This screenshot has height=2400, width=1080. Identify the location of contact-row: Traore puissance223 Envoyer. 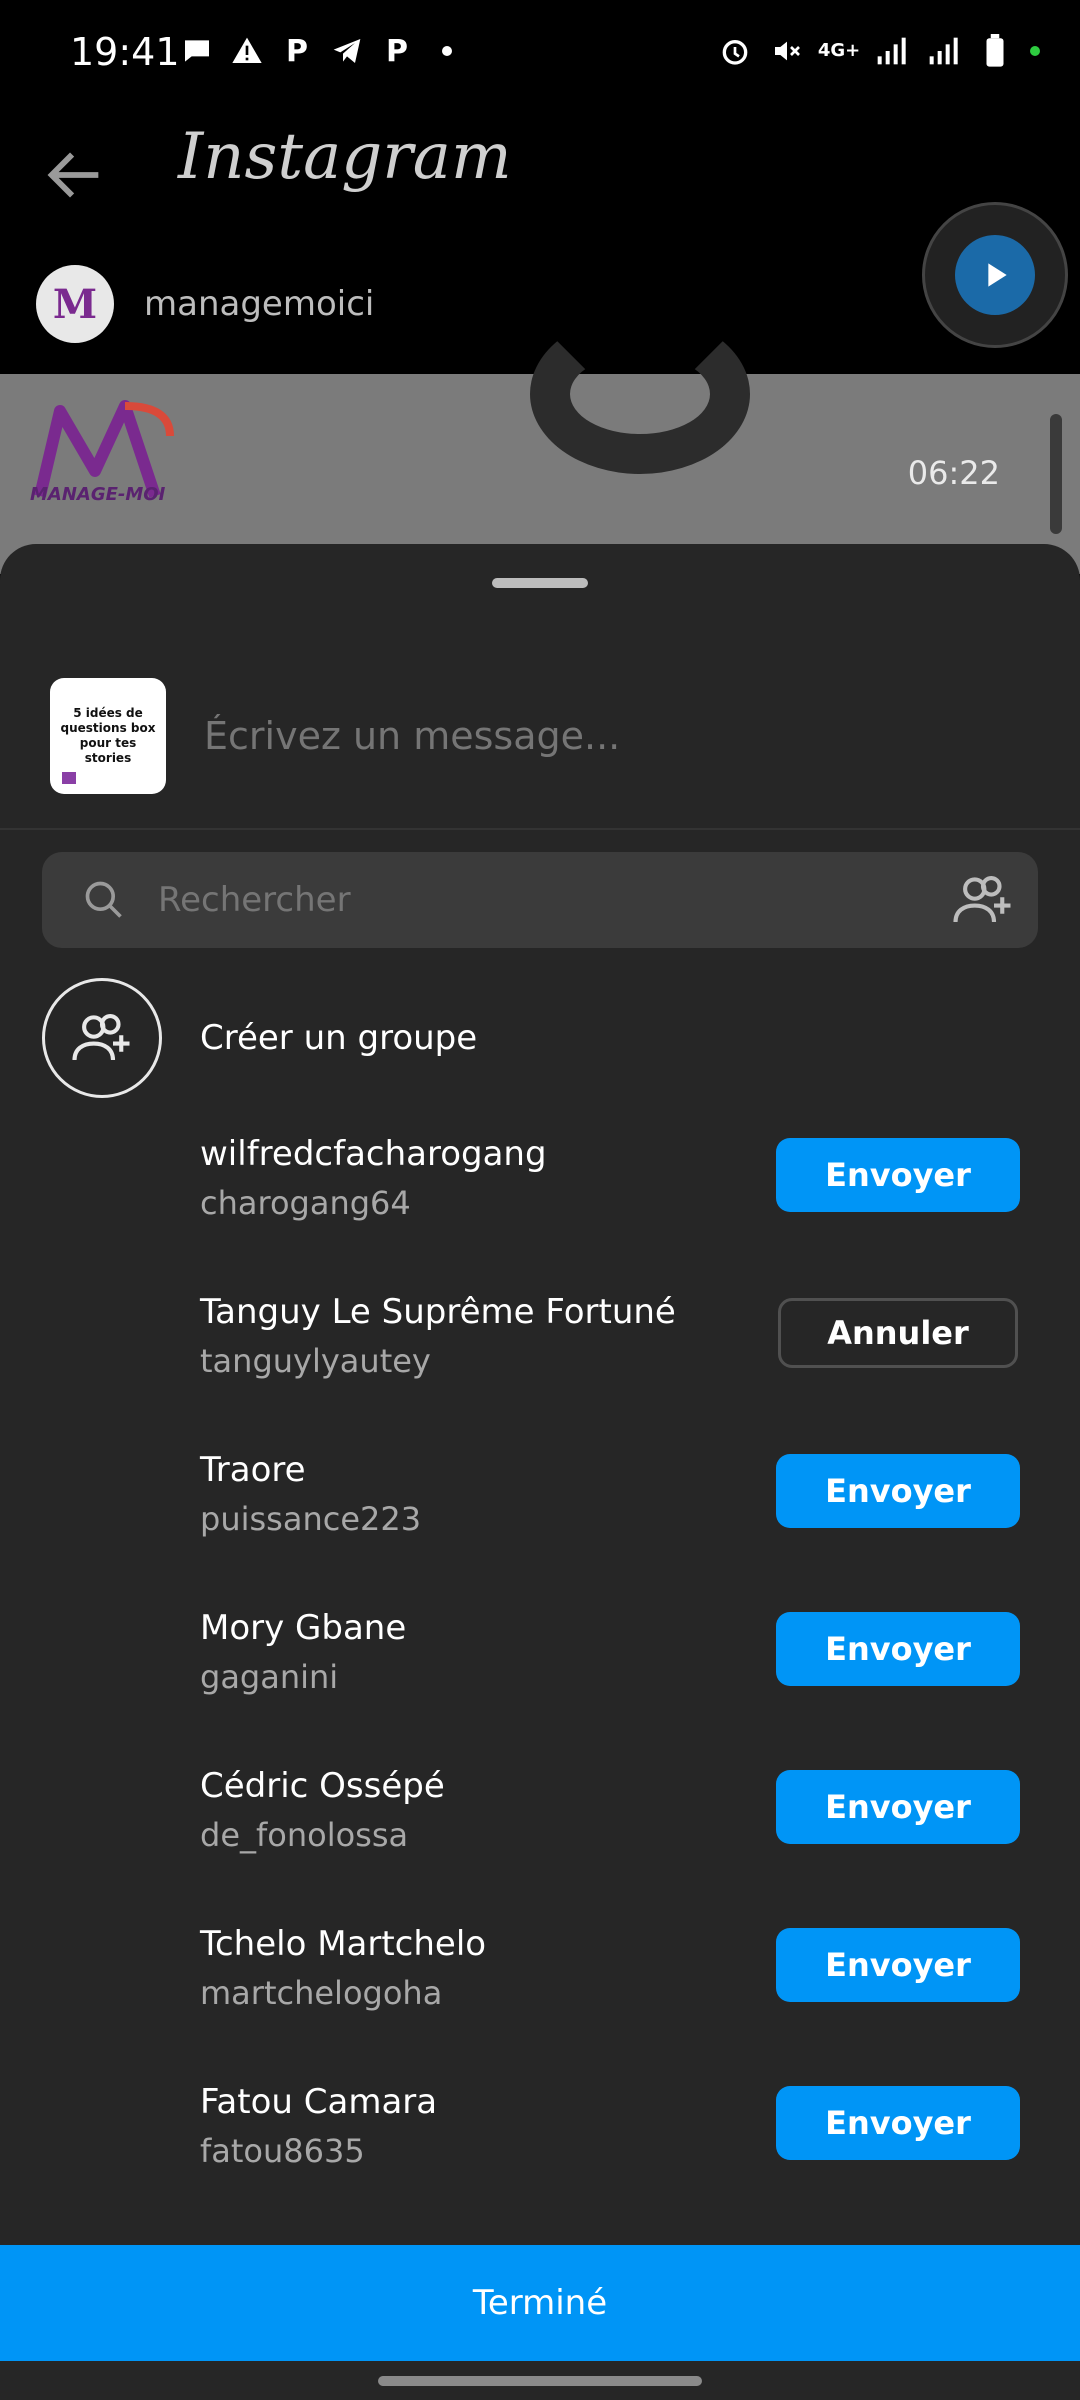
(540, 1529).